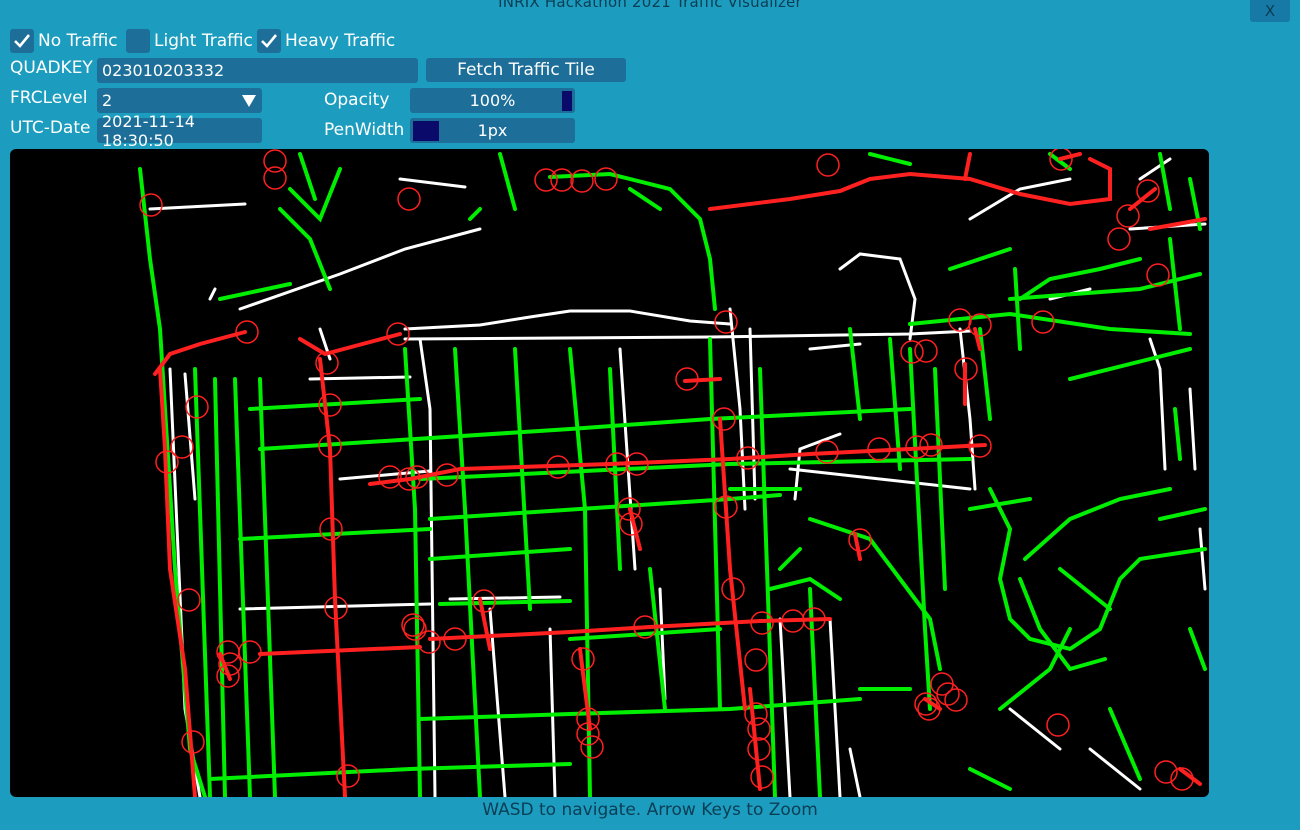 The width and height of the screenshot is (1300, 830). What do you see at coordinates (357, 100) in the screenshot?
I see `opacity-label: Opacity` at bounding box center [357, 100].